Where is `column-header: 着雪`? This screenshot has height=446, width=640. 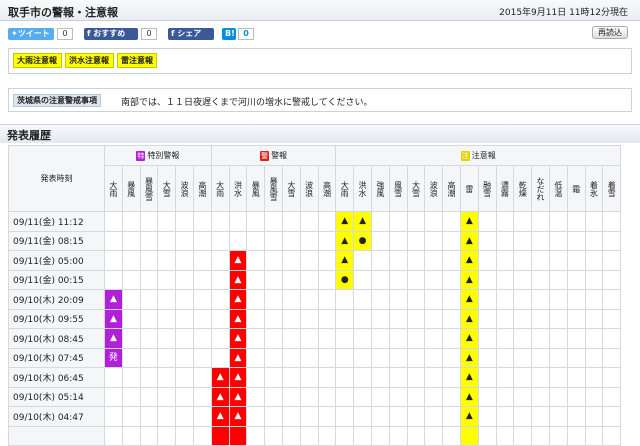
column-header: 着雪 is located at coordinates (612, 188).